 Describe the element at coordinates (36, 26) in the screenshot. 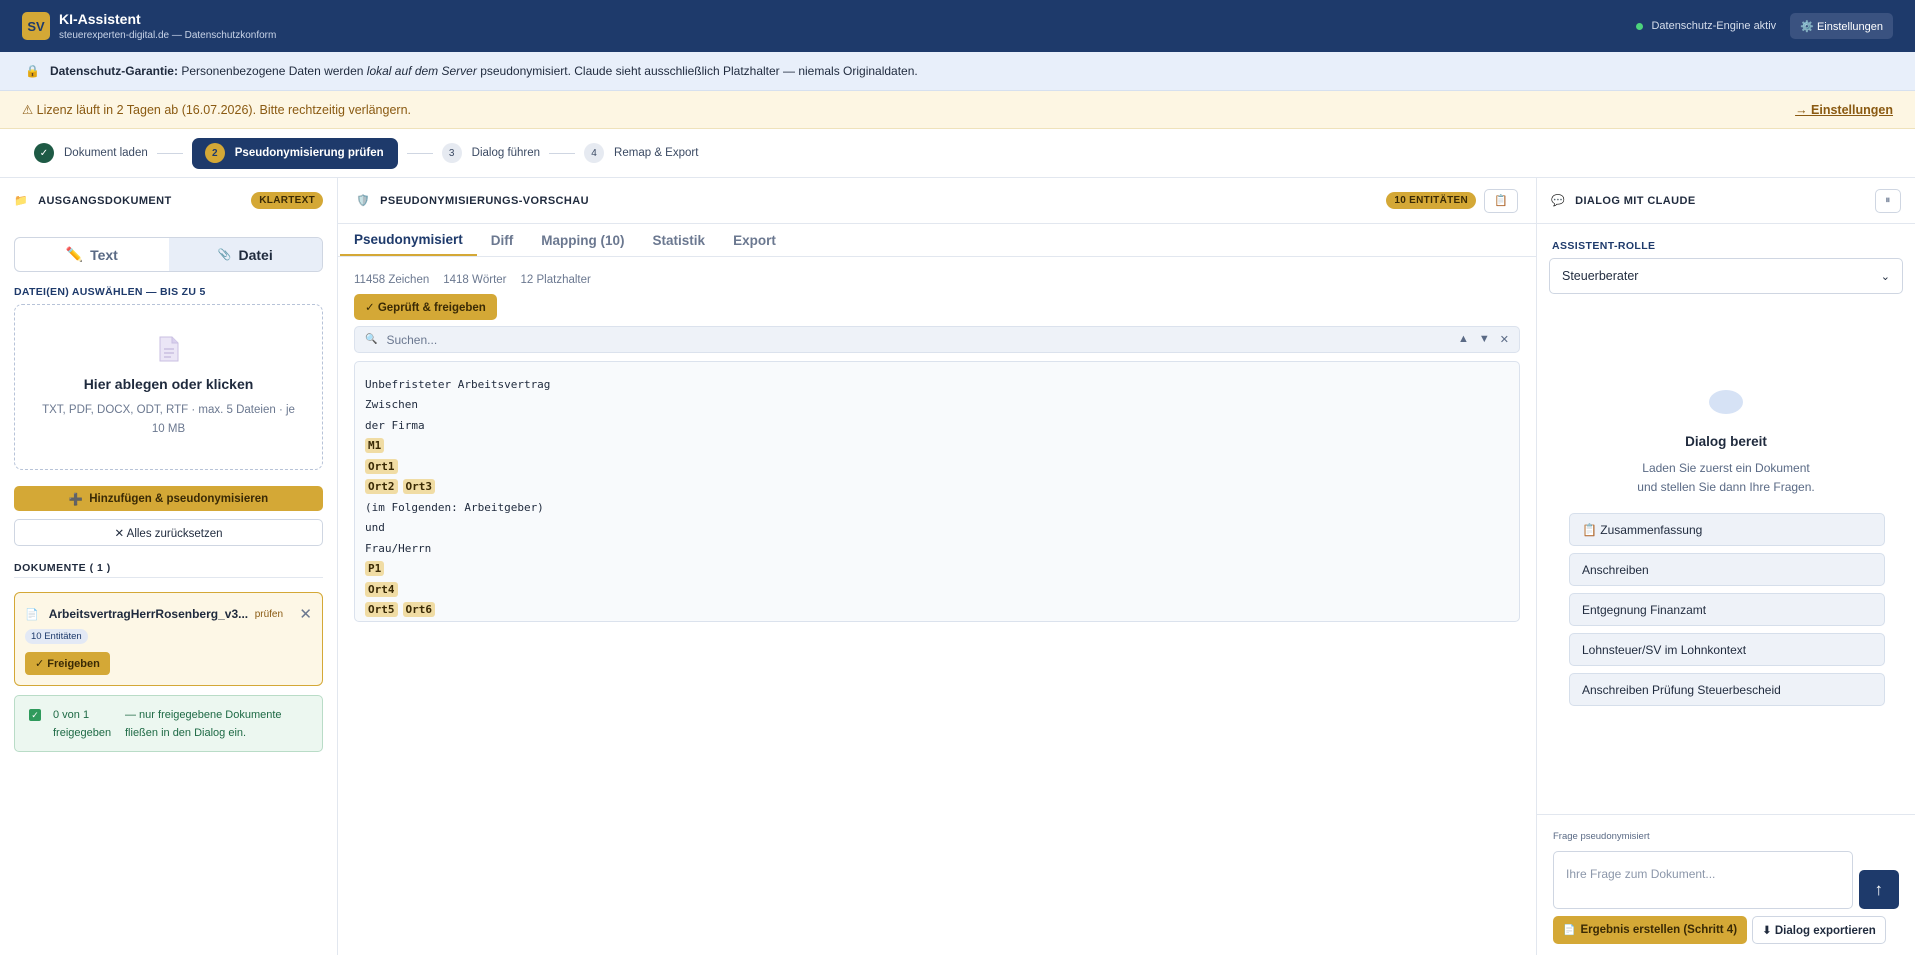

I see `app-logo: SV` at that location.